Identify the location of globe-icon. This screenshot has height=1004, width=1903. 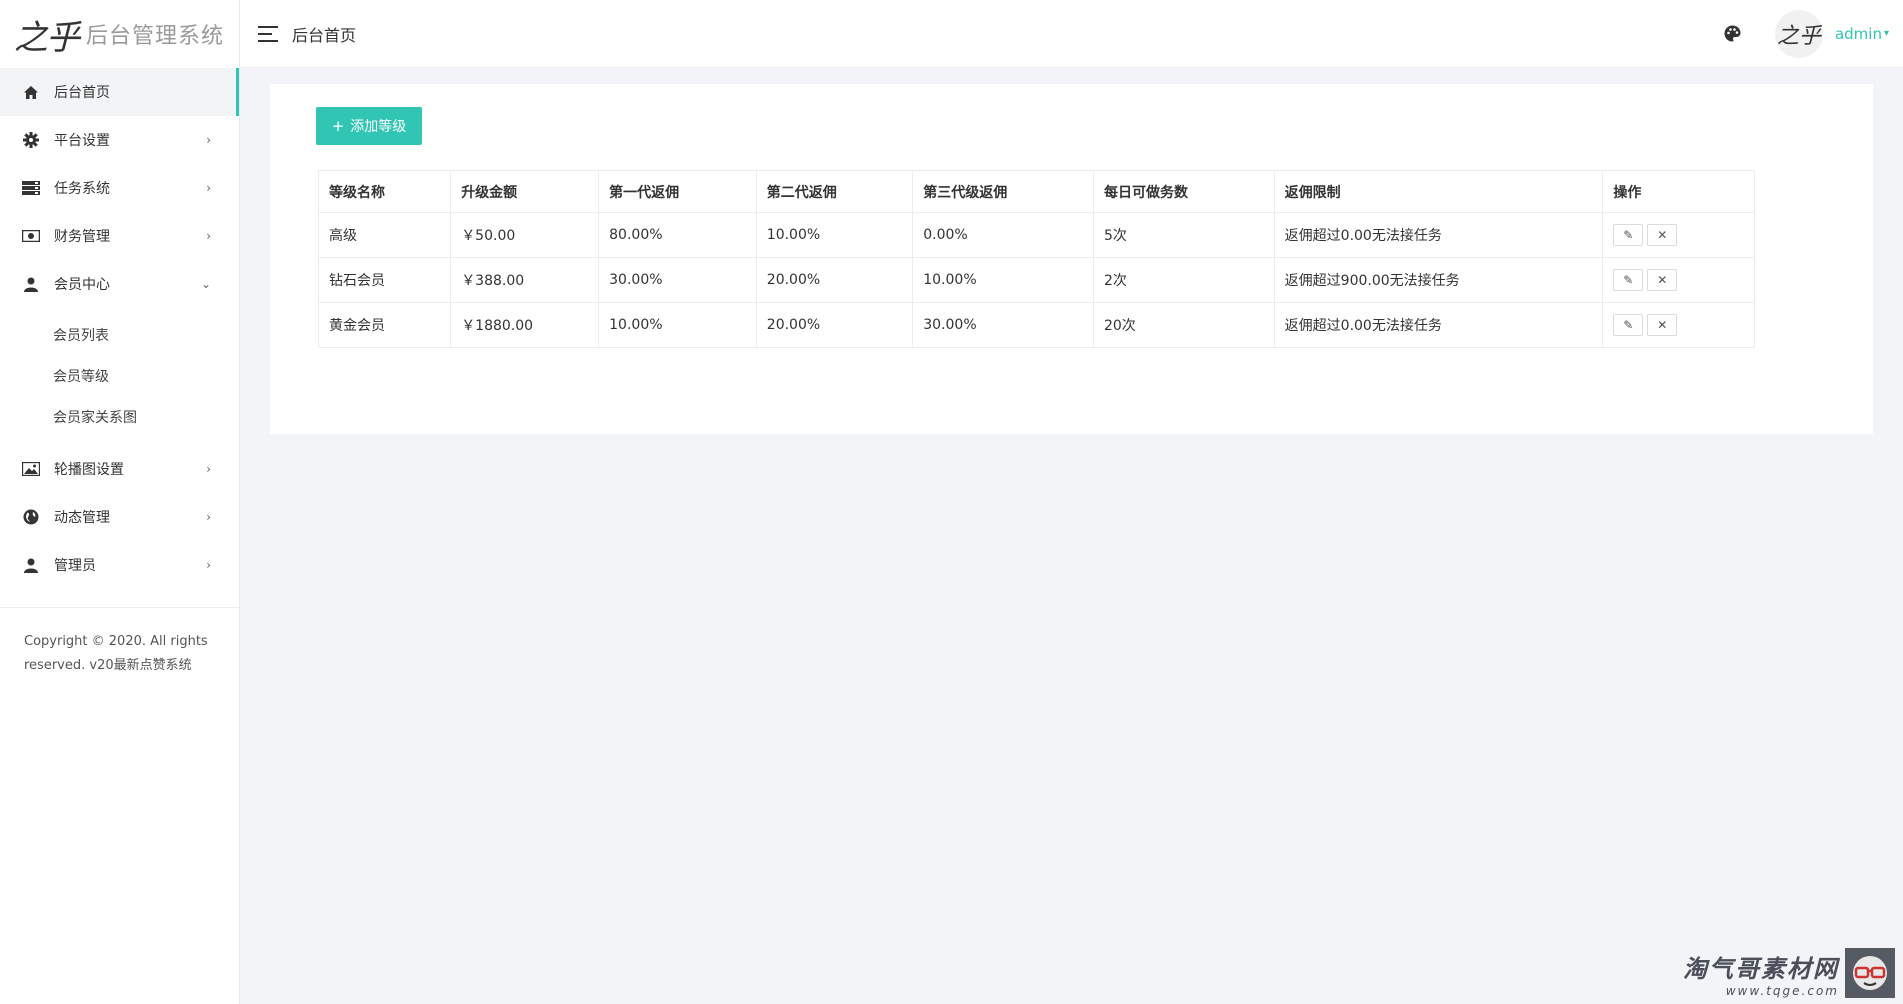
(31, 517).